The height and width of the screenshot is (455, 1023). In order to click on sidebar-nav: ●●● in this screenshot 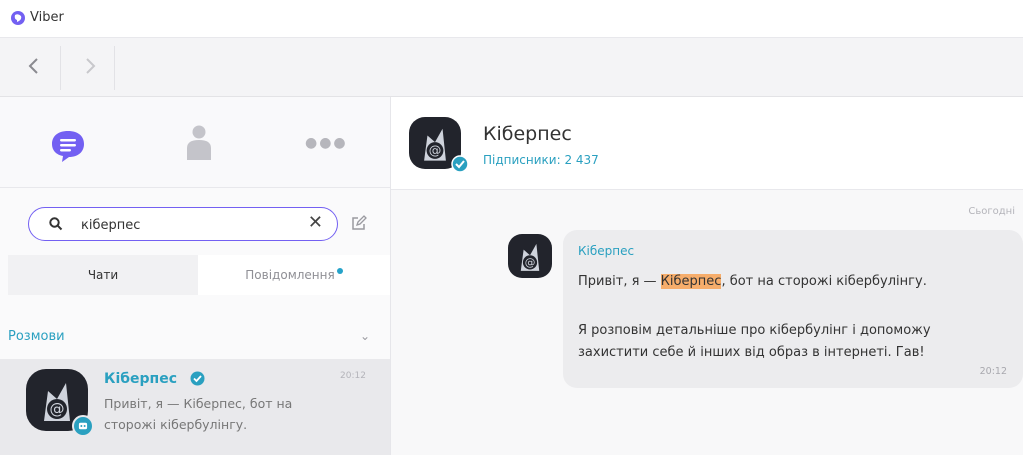, I will do `click(195, 142)`.